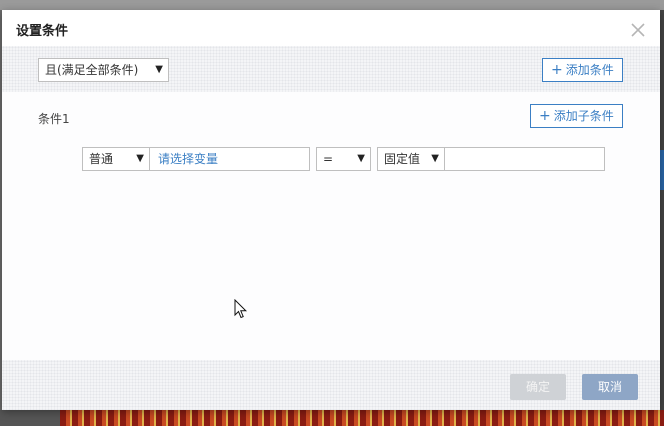  Describe the element at coordinates (188, 159) in the screenshot. I see `variable-placeholder: 请选择变量` at that location.